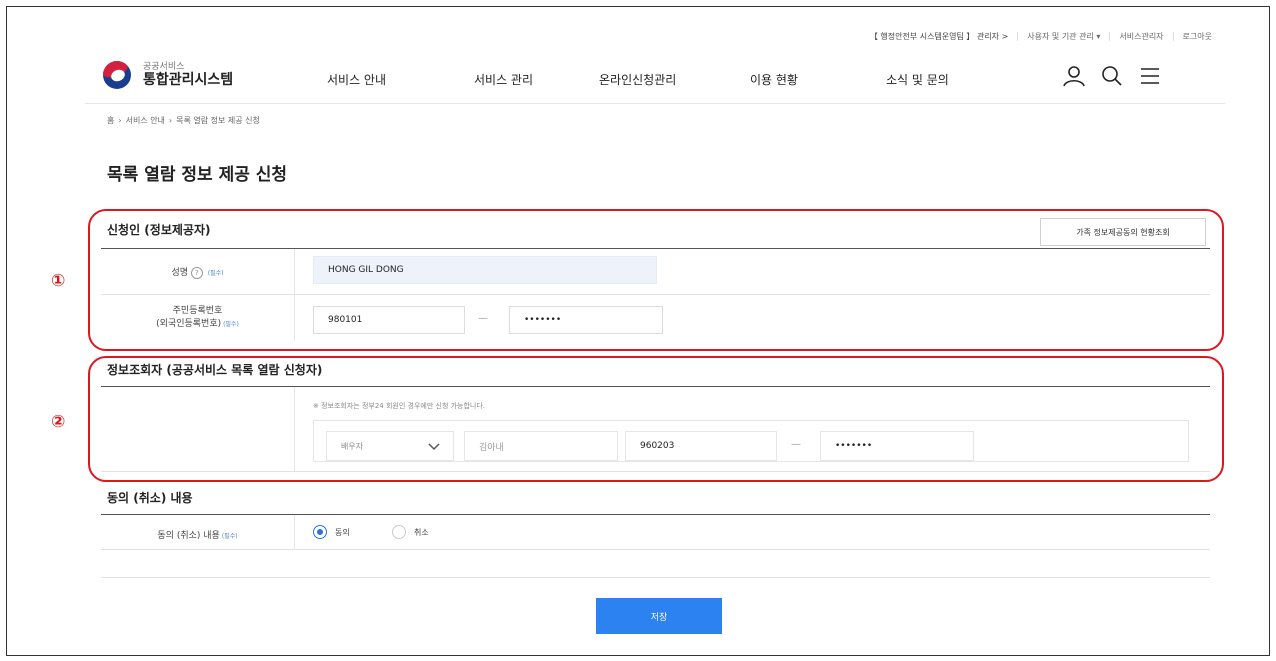 Image resolution: width=1276 pixels, height=661 pixels. I want to click on government-emblem-icon, so click(117, 75).